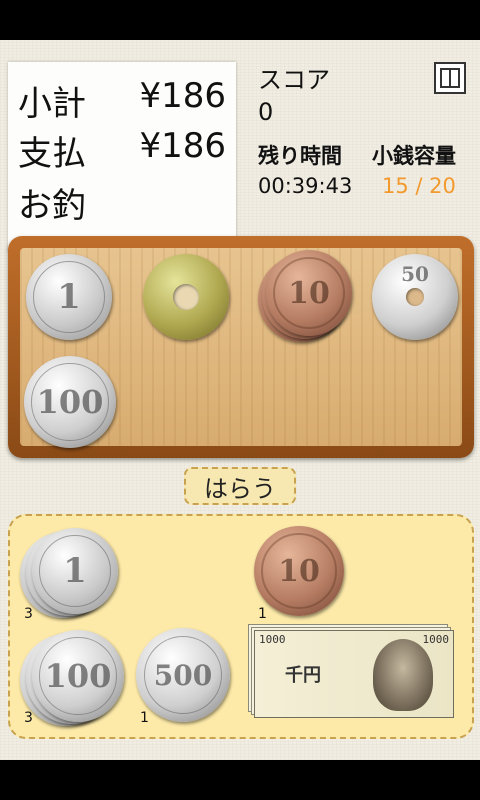 The image size is (480, 800). I want to click on time-label: 残り時間, so click(300, 156).